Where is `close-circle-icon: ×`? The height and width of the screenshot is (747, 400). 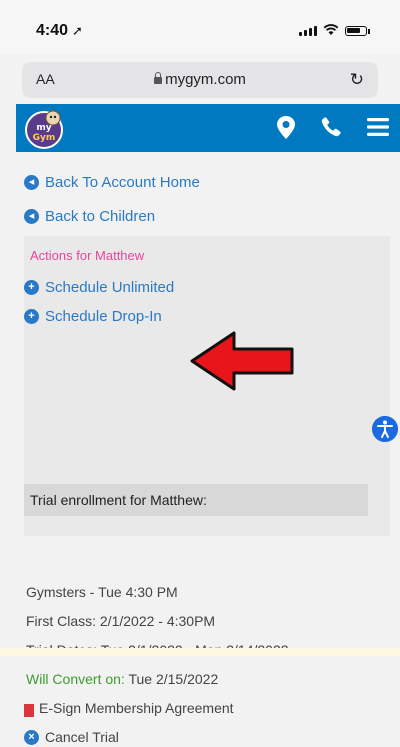
close-circle-icon: × is located at coordinates (31, 737).